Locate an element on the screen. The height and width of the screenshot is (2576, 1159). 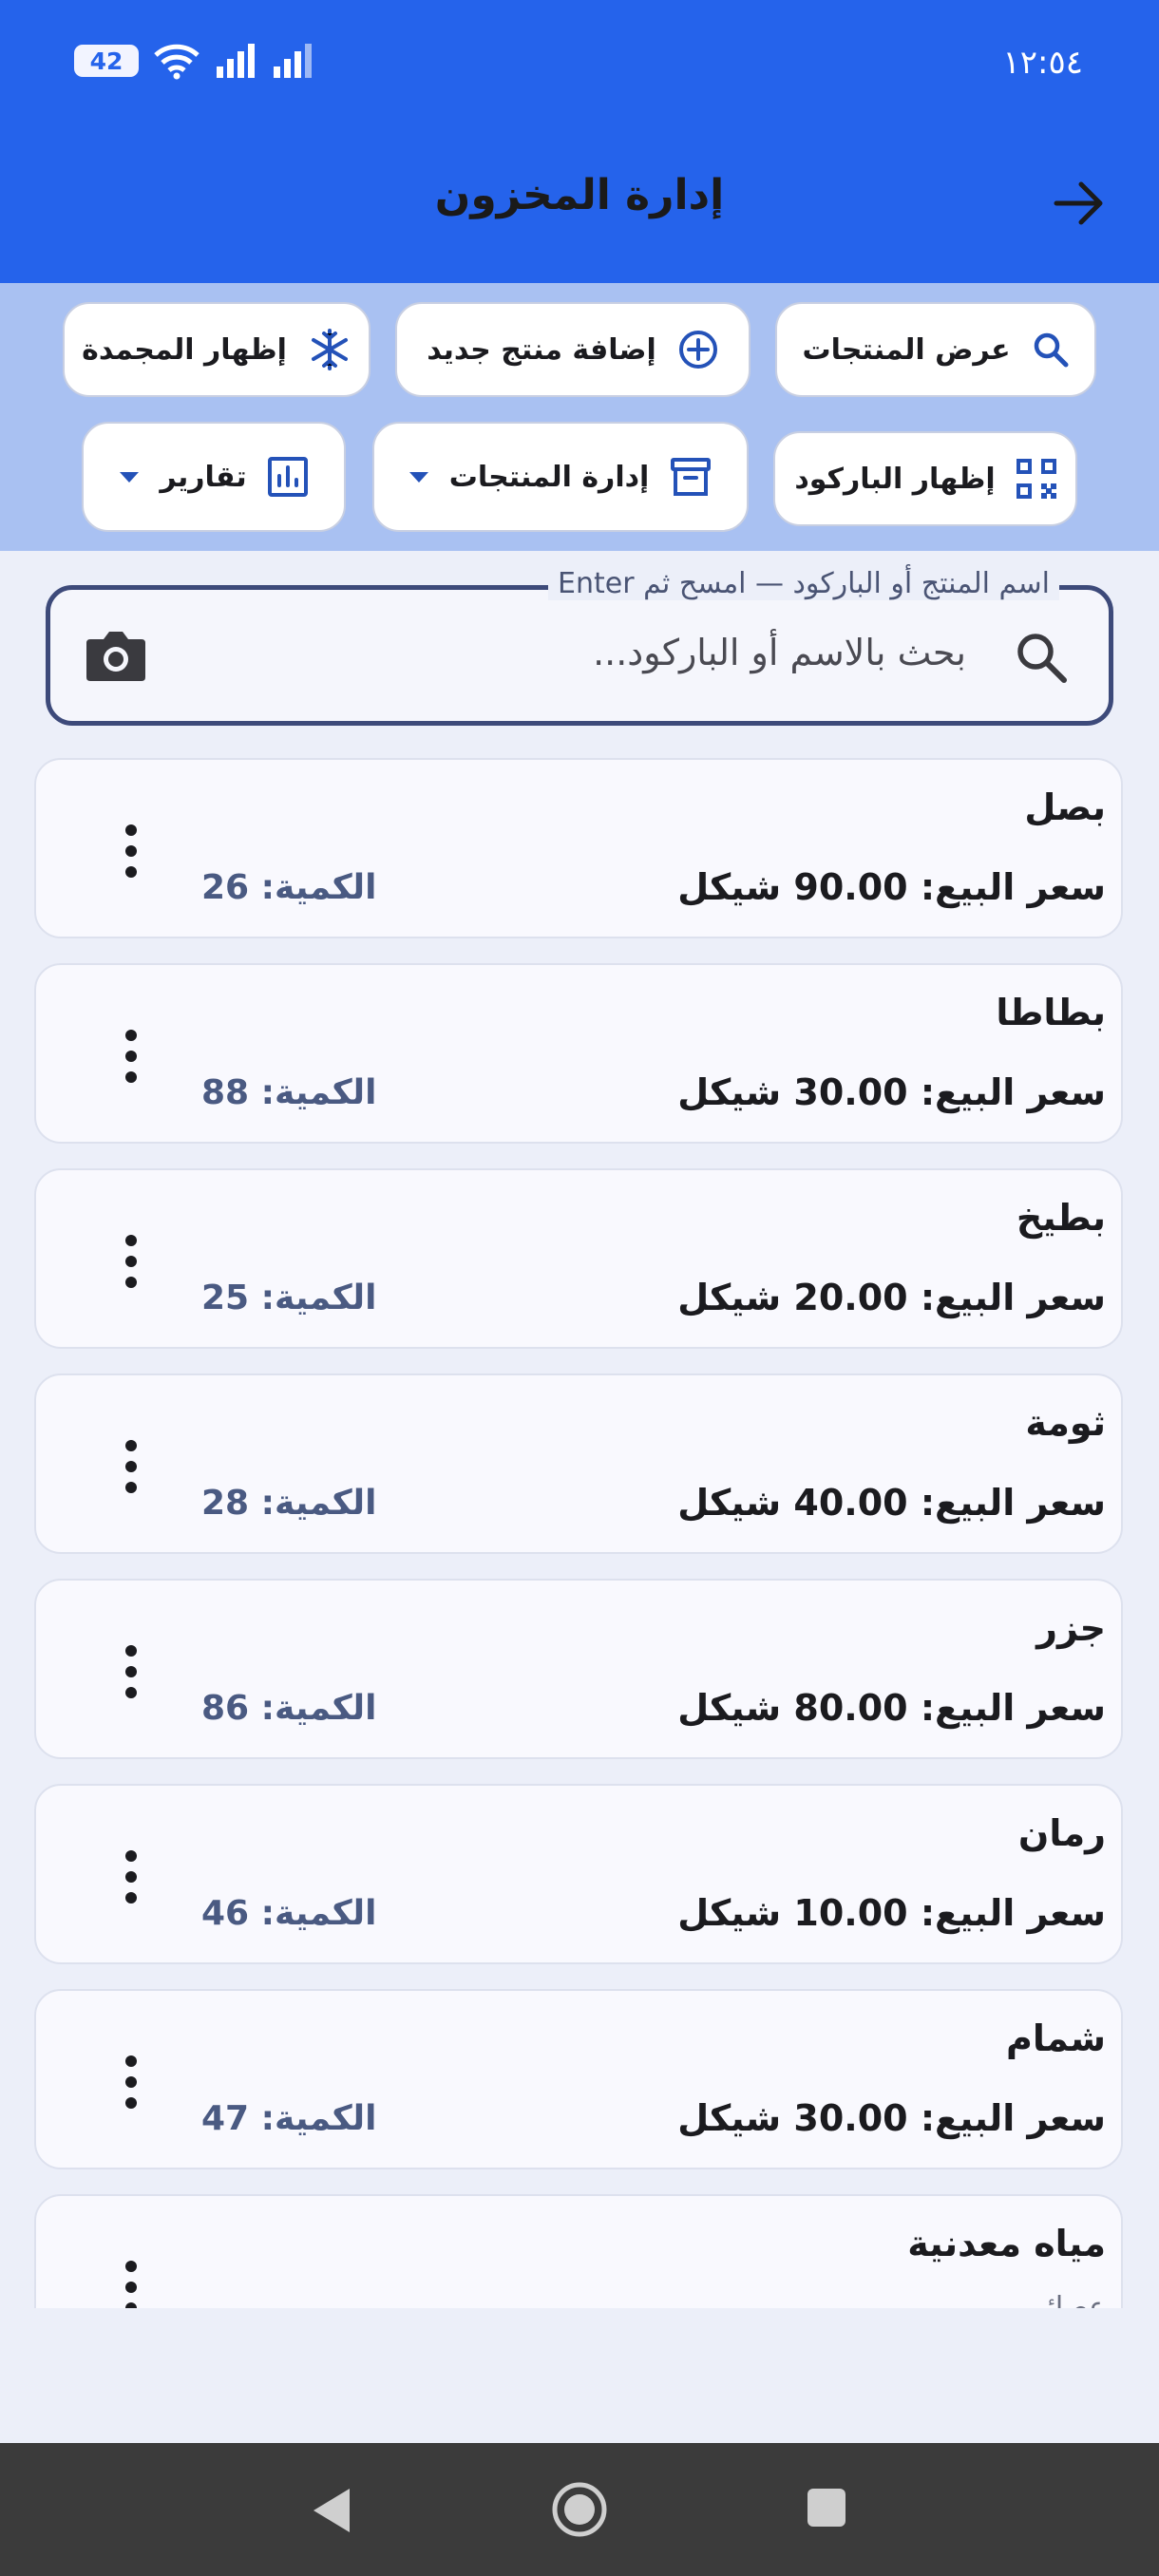
battery-level: 42 is located at coordinates (106, 61).